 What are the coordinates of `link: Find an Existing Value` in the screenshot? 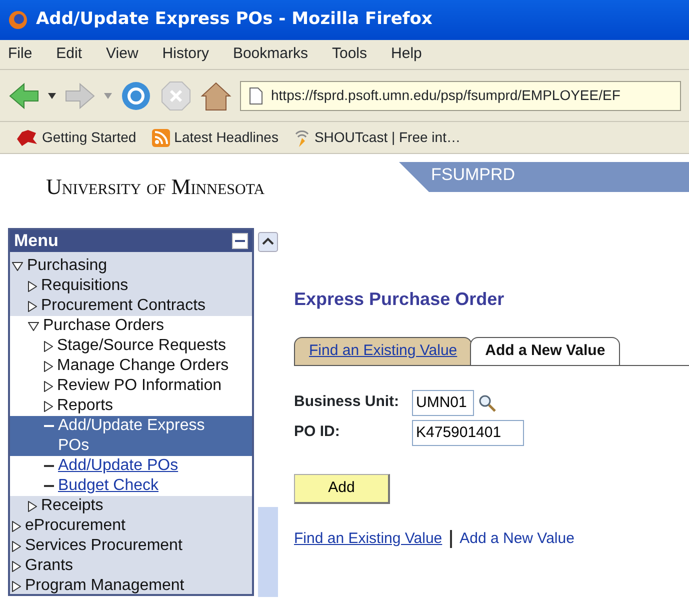 It's located at (368, 539).